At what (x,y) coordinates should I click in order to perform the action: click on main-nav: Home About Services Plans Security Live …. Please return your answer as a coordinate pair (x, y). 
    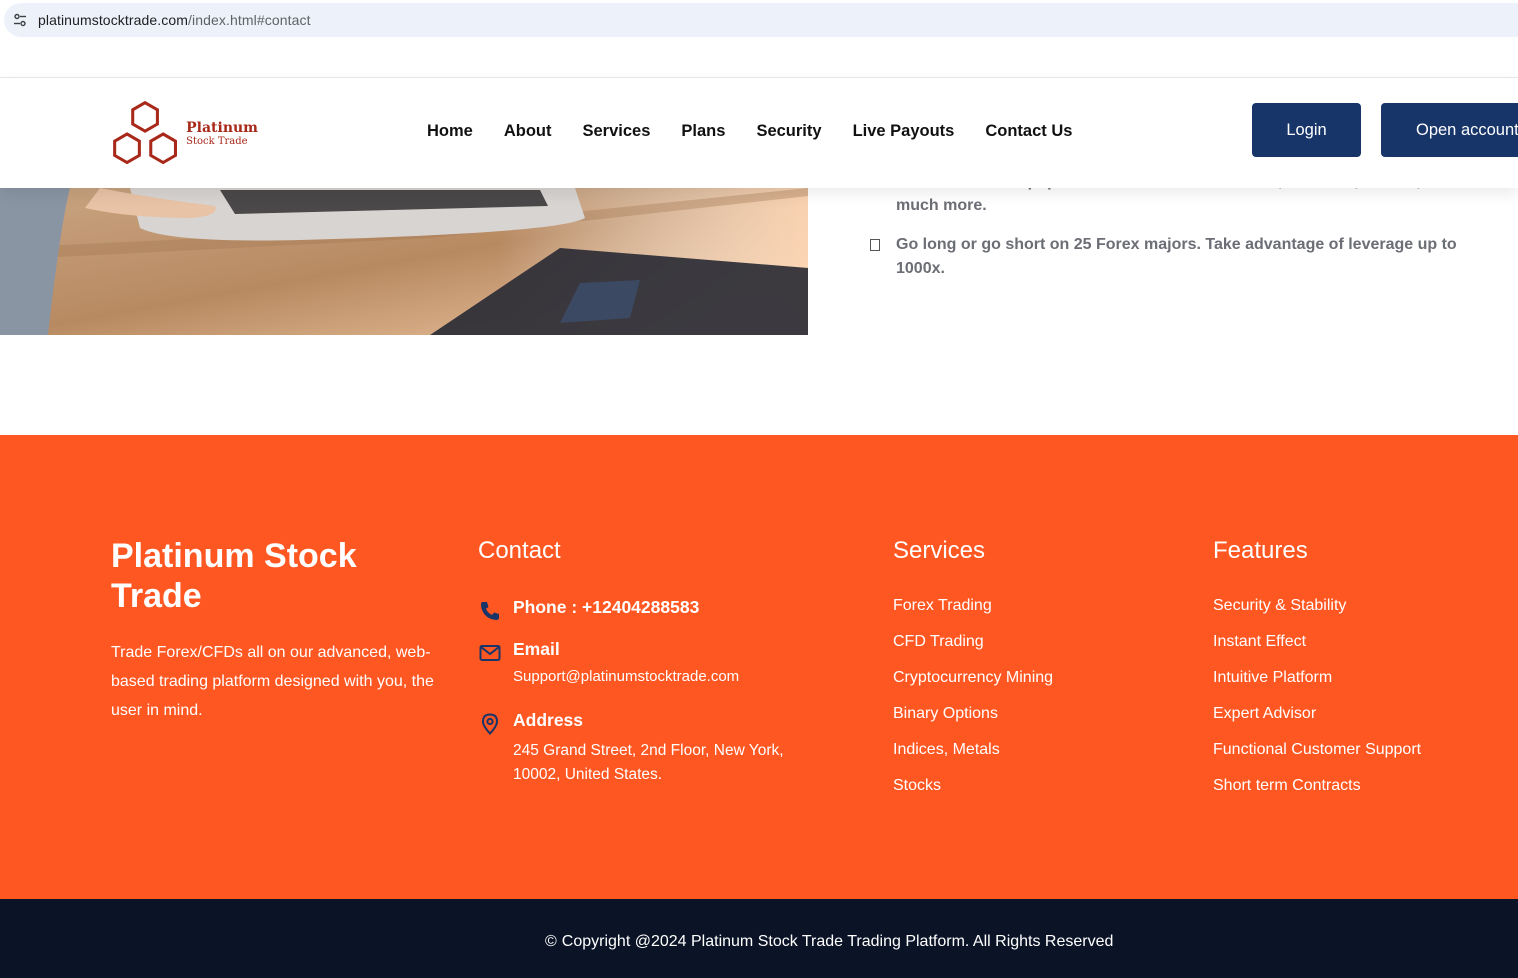
    Looking at the image, I should click on (765, 131).